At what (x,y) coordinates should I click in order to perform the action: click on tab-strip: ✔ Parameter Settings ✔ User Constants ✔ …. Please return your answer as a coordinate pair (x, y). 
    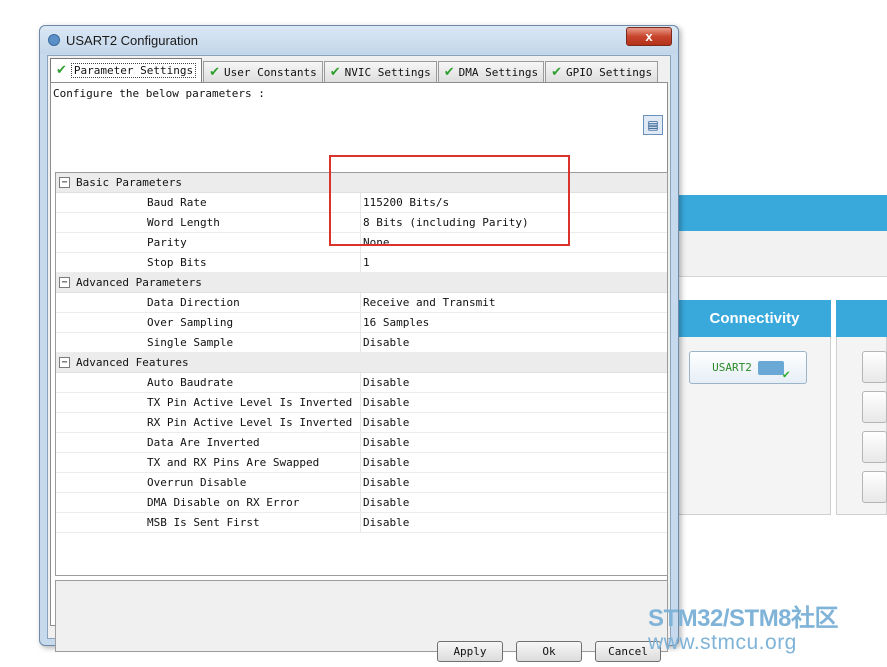
    Looking at the image, I should click on (354, 70).